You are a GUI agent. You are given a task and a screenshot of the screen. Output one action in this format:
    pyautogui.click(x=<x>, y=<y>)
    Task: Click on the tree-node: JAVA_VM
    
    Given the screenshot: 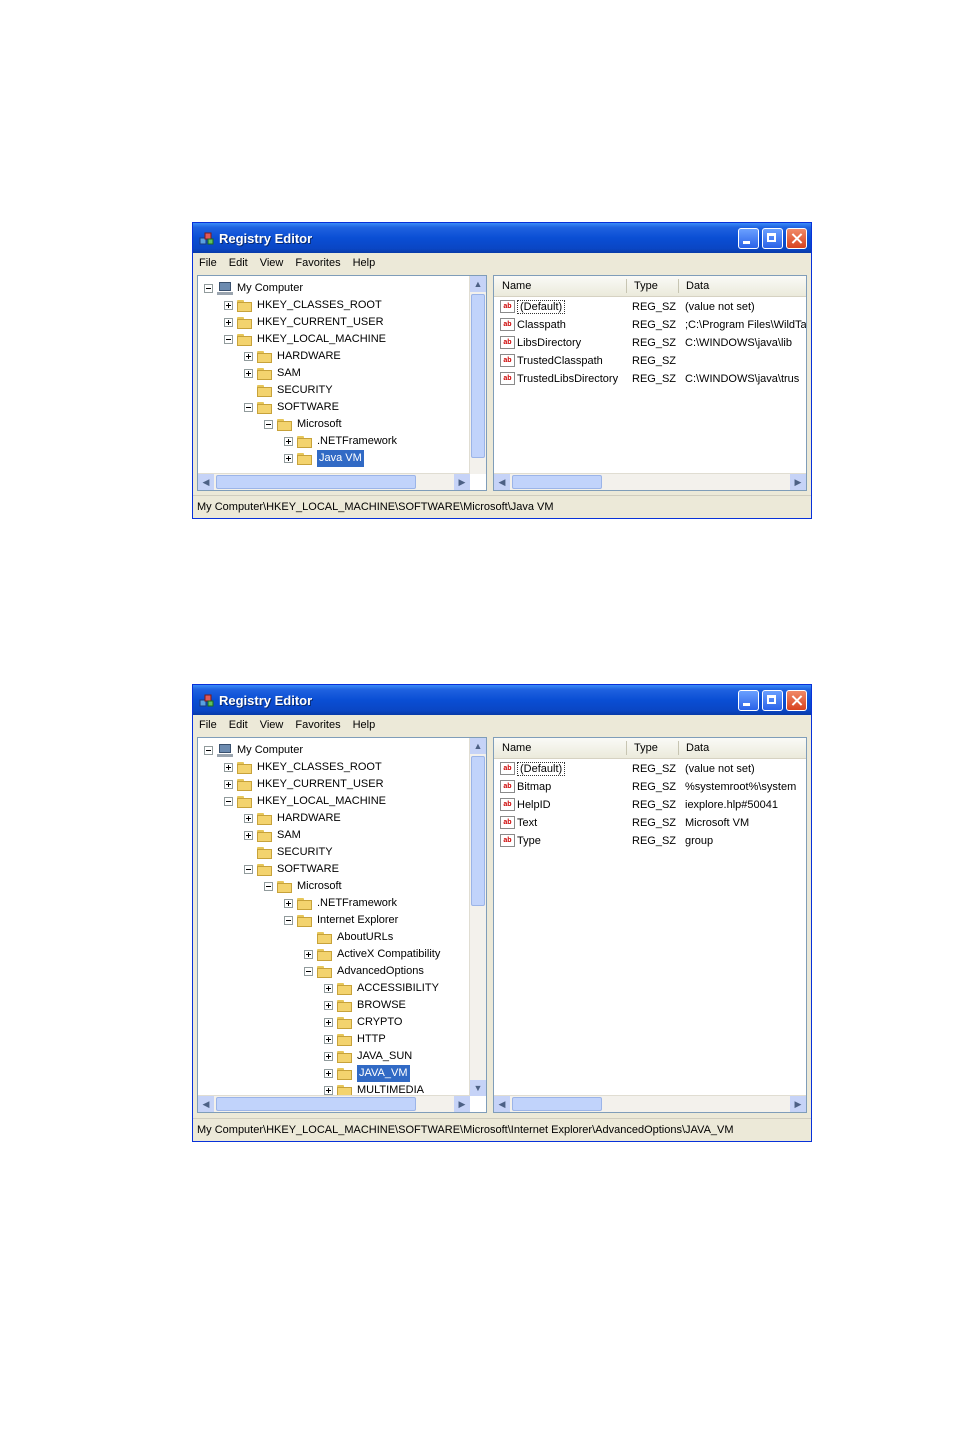 What is the action you would take?
    pyautogui.click(x=367, y=1073)
    